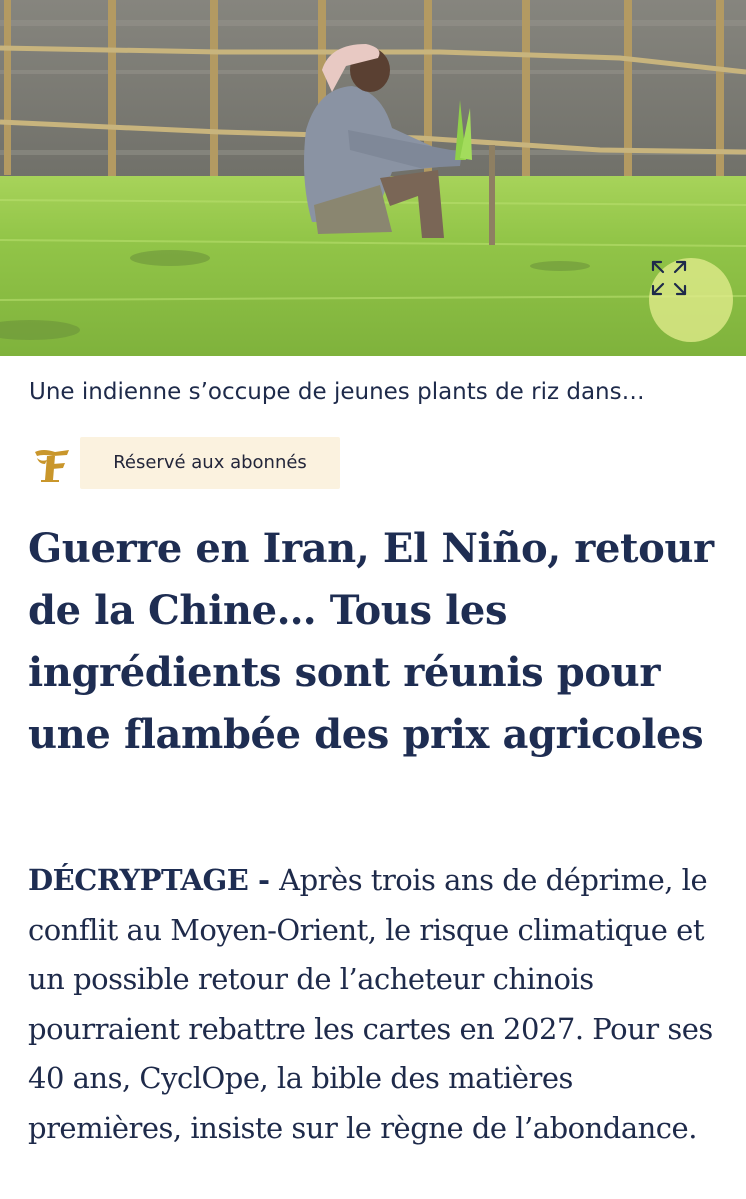 Image resolution: width=746 pixels, height=1199 pixels. I want to click on expand-image-button, so click(691, 300).